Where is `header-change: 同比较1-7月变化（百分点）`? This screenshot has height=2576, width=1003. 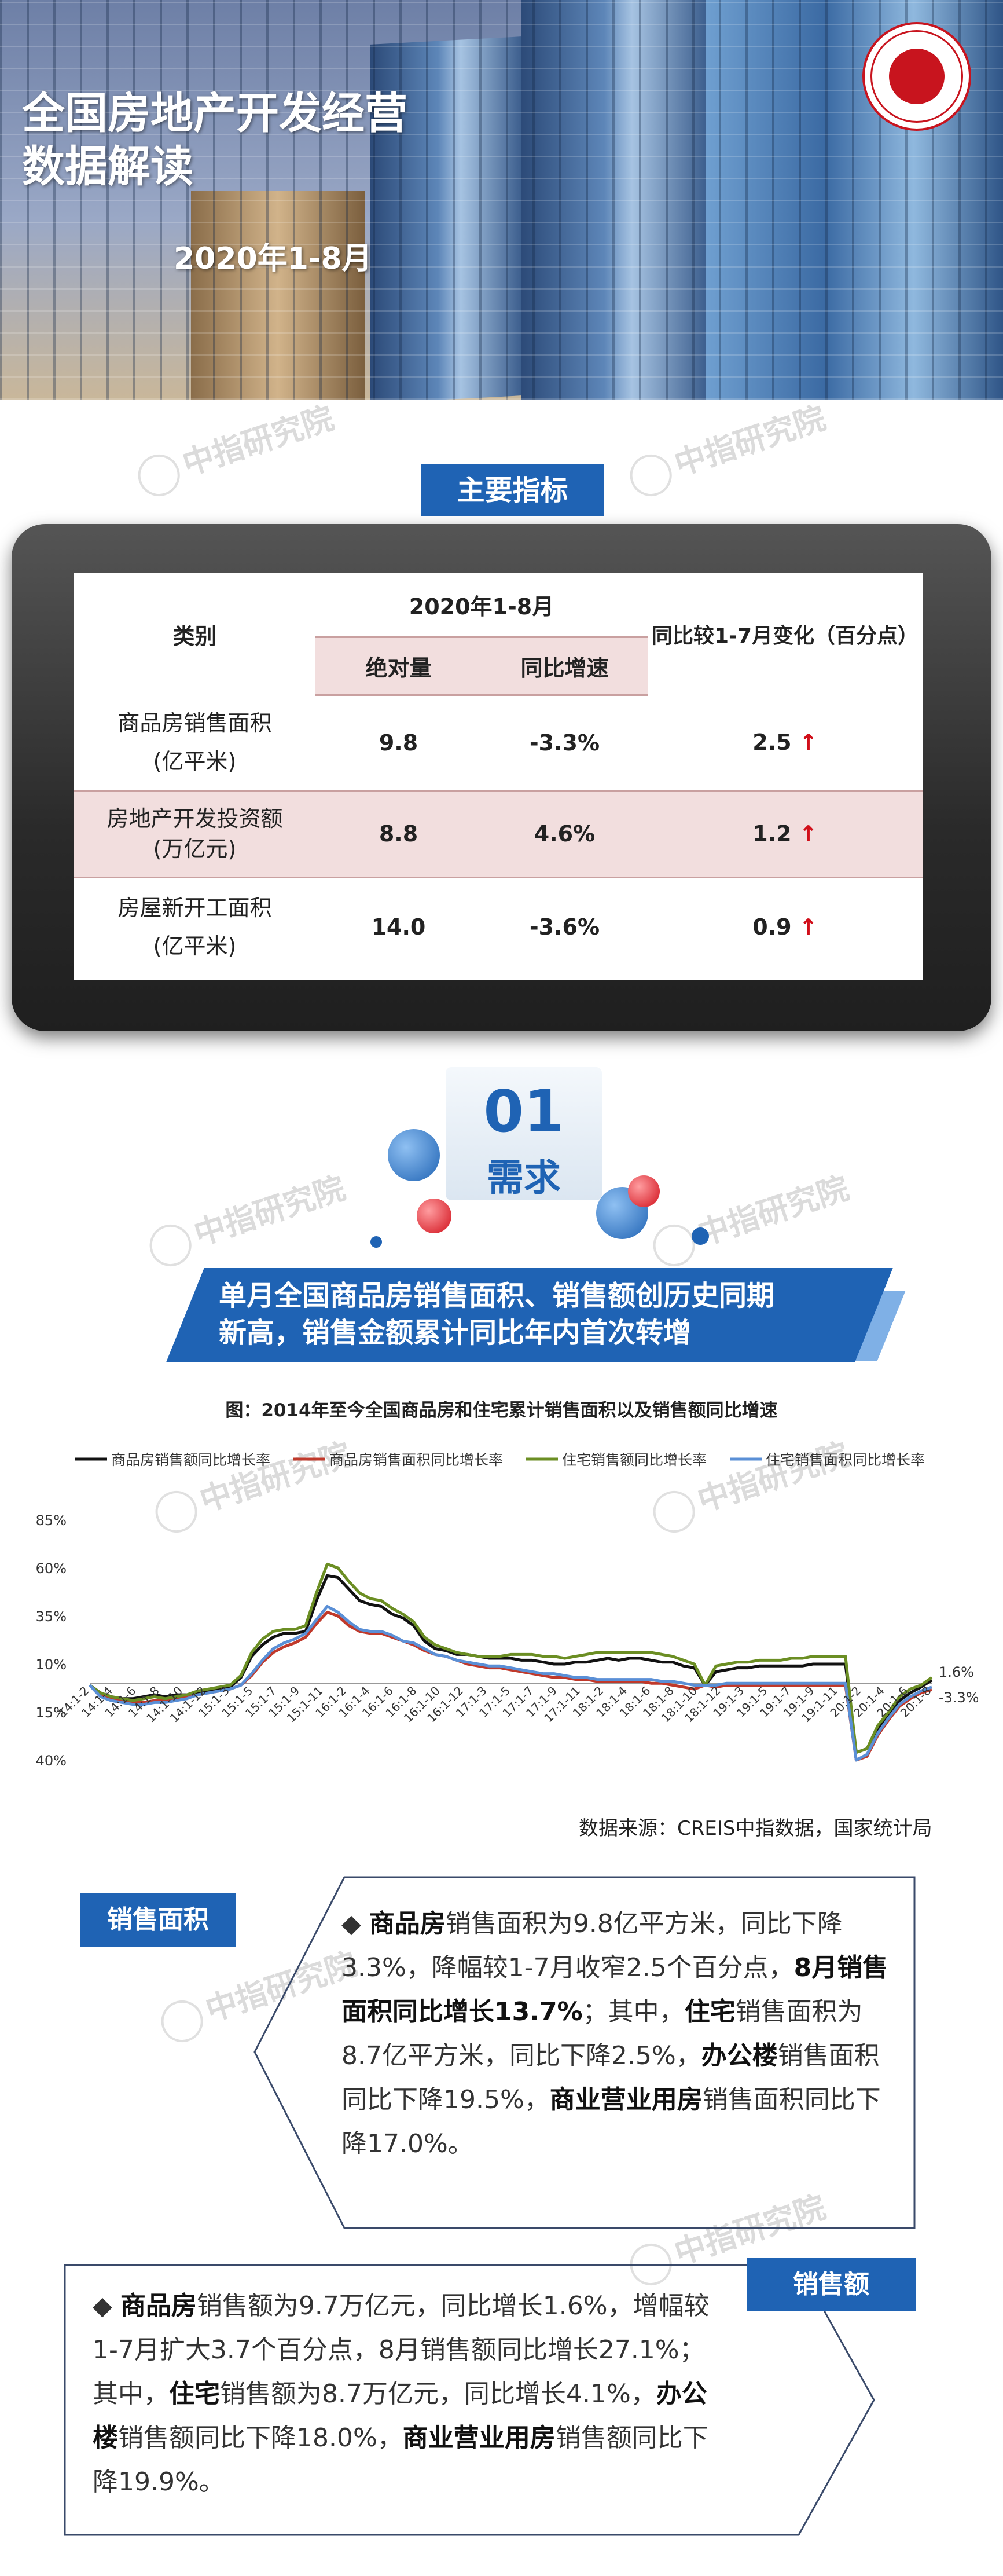
header-change: 同比较1-7月变化（百分点） is located at coordinates (785, 636).